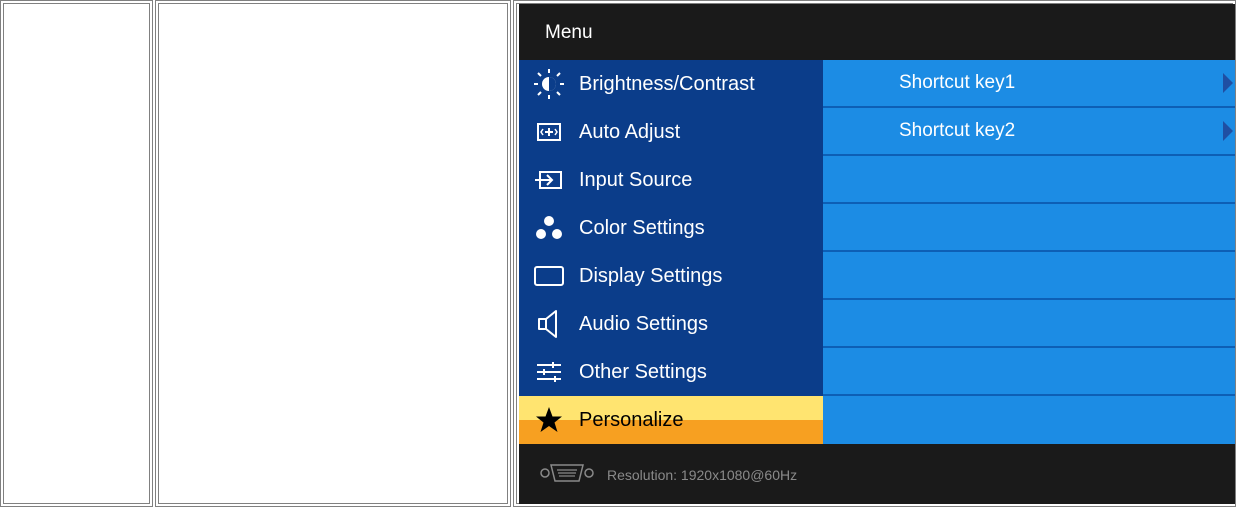 The width and height of the screenshot is (1236, 509). Describe the element at coordinates (651, 275) in the screenshot. I see `menu-item-label: Display Settings` at that location.